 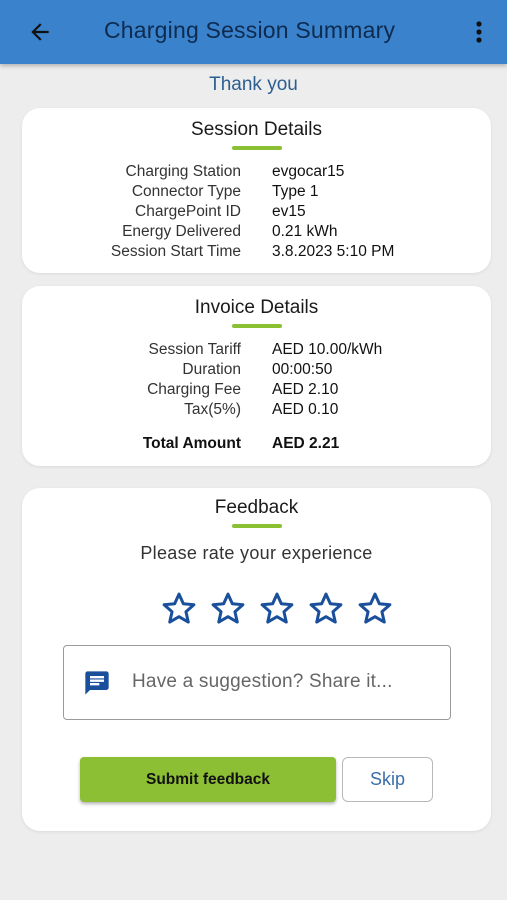 What do you see at coordinates (256, 307) in the screenshot?
I see `invoice-details-title: Invoice Details` at bounding box center [256, 307].